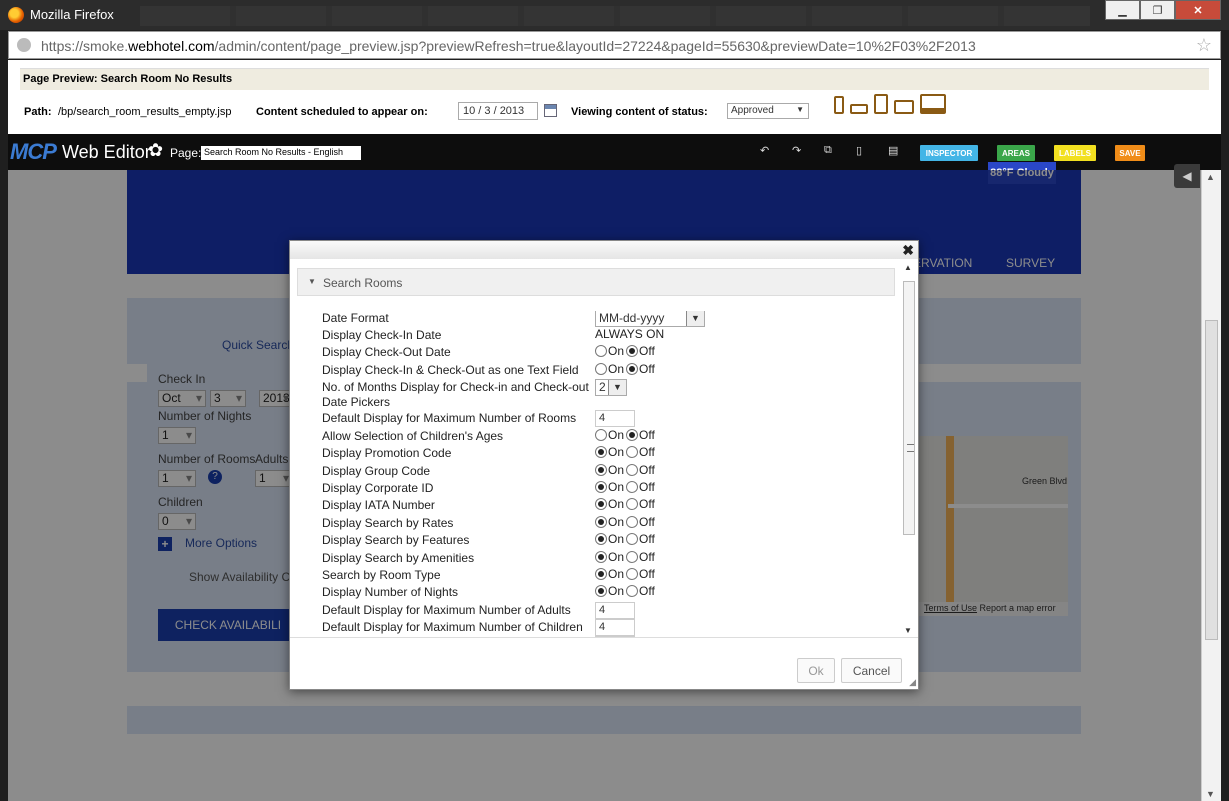  What do you see at coordinates (281, 153) in the screenshot?
I see `page-select: Search Room No Results - English` at bounding box center [281, 153].